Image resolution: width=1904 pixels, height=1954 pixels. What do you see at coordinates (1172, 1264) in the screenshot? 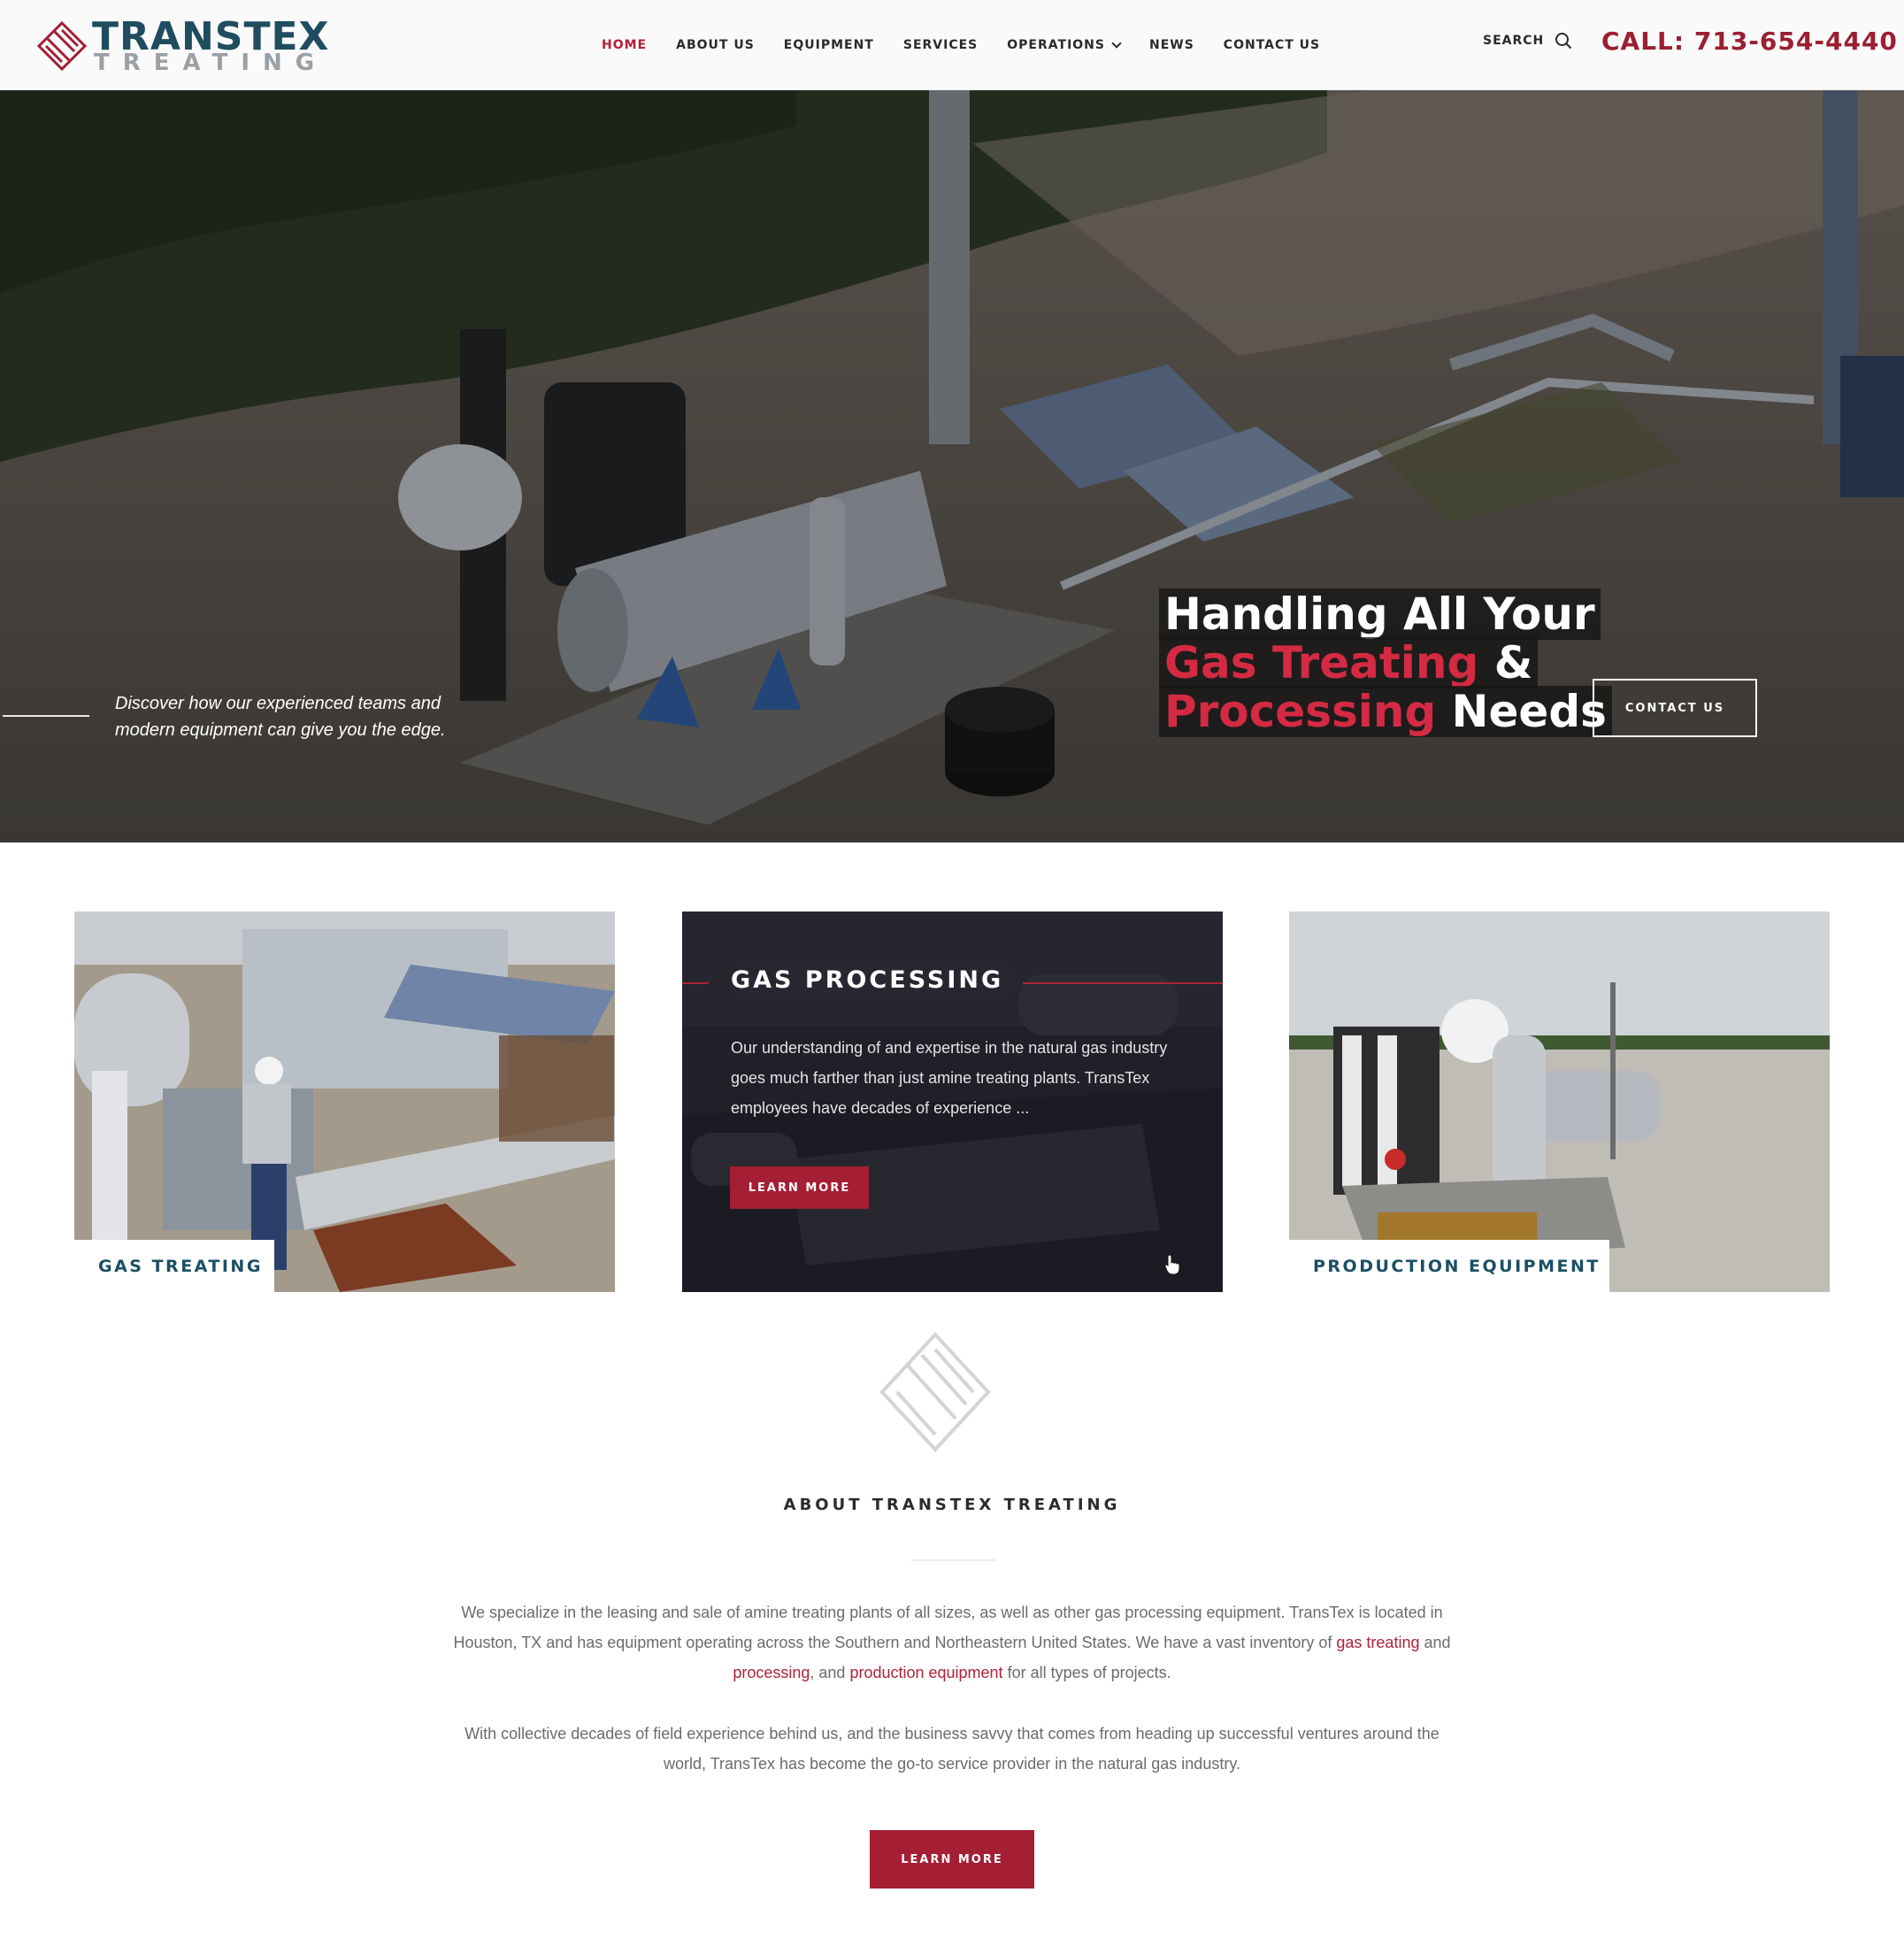
I see `hand-pointer-cursor-icon` at bounding box center [1172, 1264].